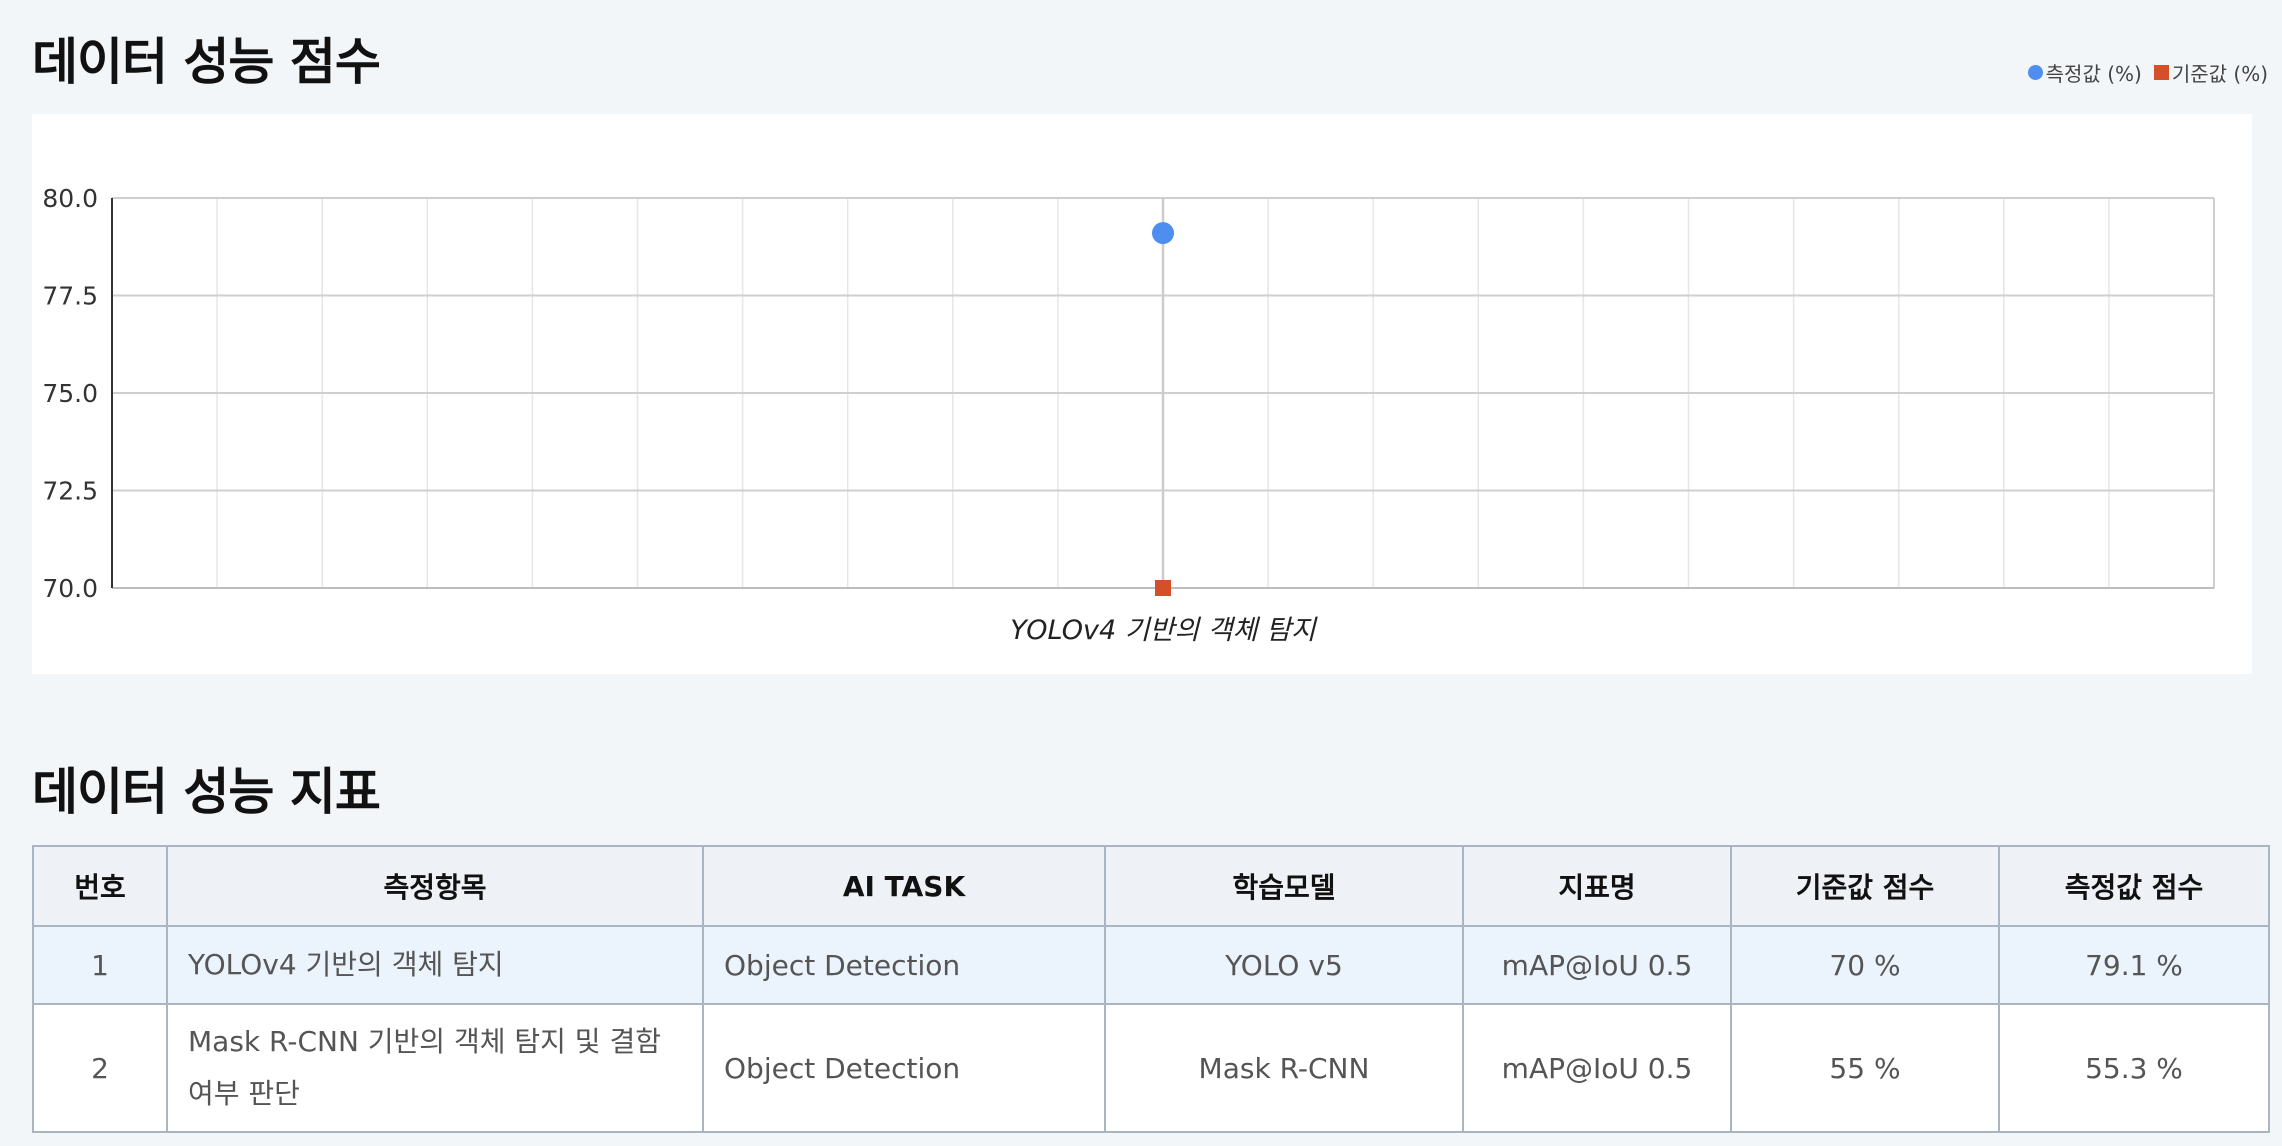 The height and width of the screenshot is (1146, 2282). I want to click on chart-section-title: 데이터 성능 점수, so click(206, 62).